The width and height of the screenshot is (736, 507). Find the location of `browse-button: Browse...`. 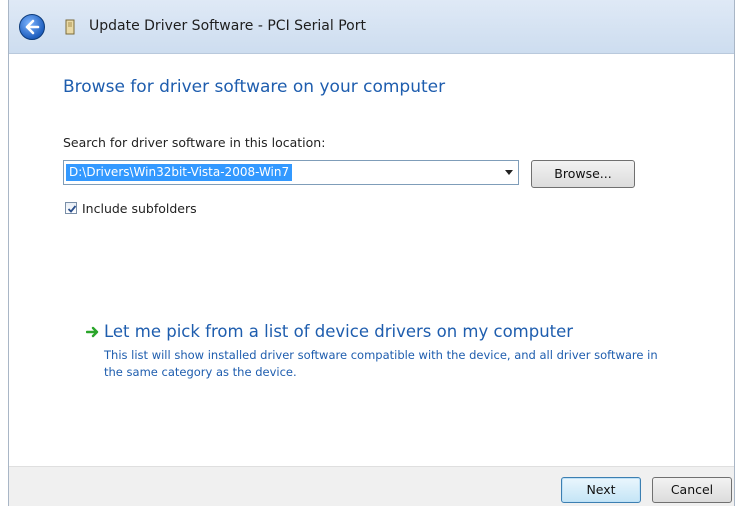

browse-button: Browse... is located at coordinates (583, 174).